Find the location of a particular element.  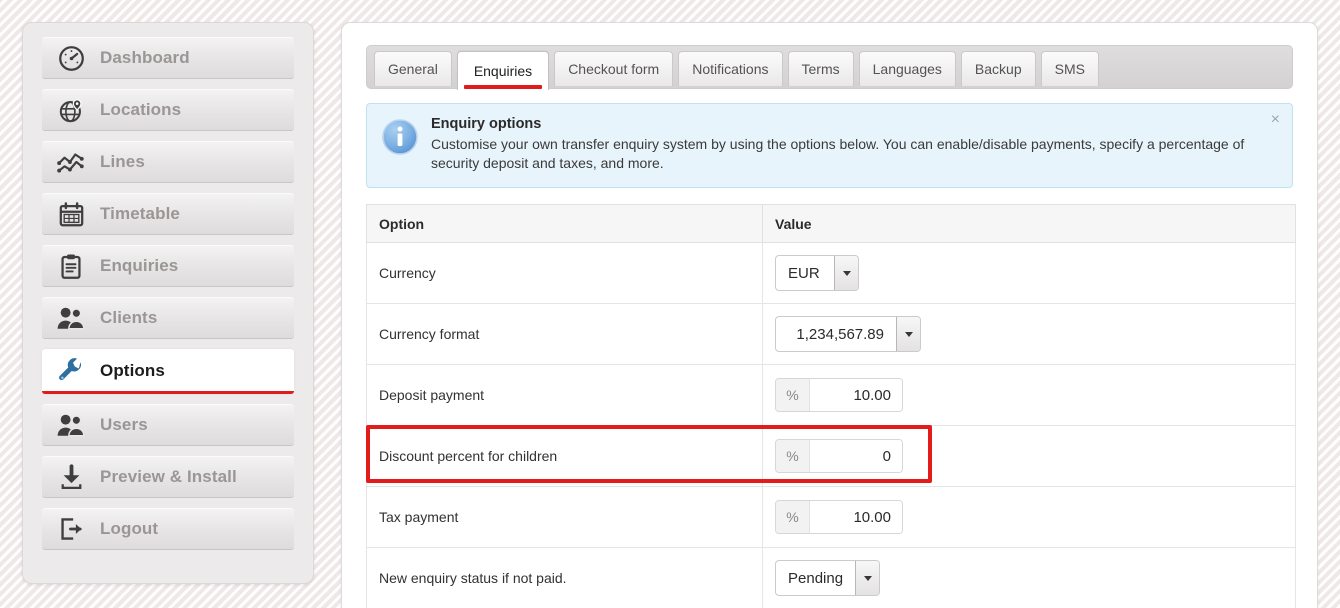

option-label-deposit-payment: Deposit payment is located at coordinates (564, 395).